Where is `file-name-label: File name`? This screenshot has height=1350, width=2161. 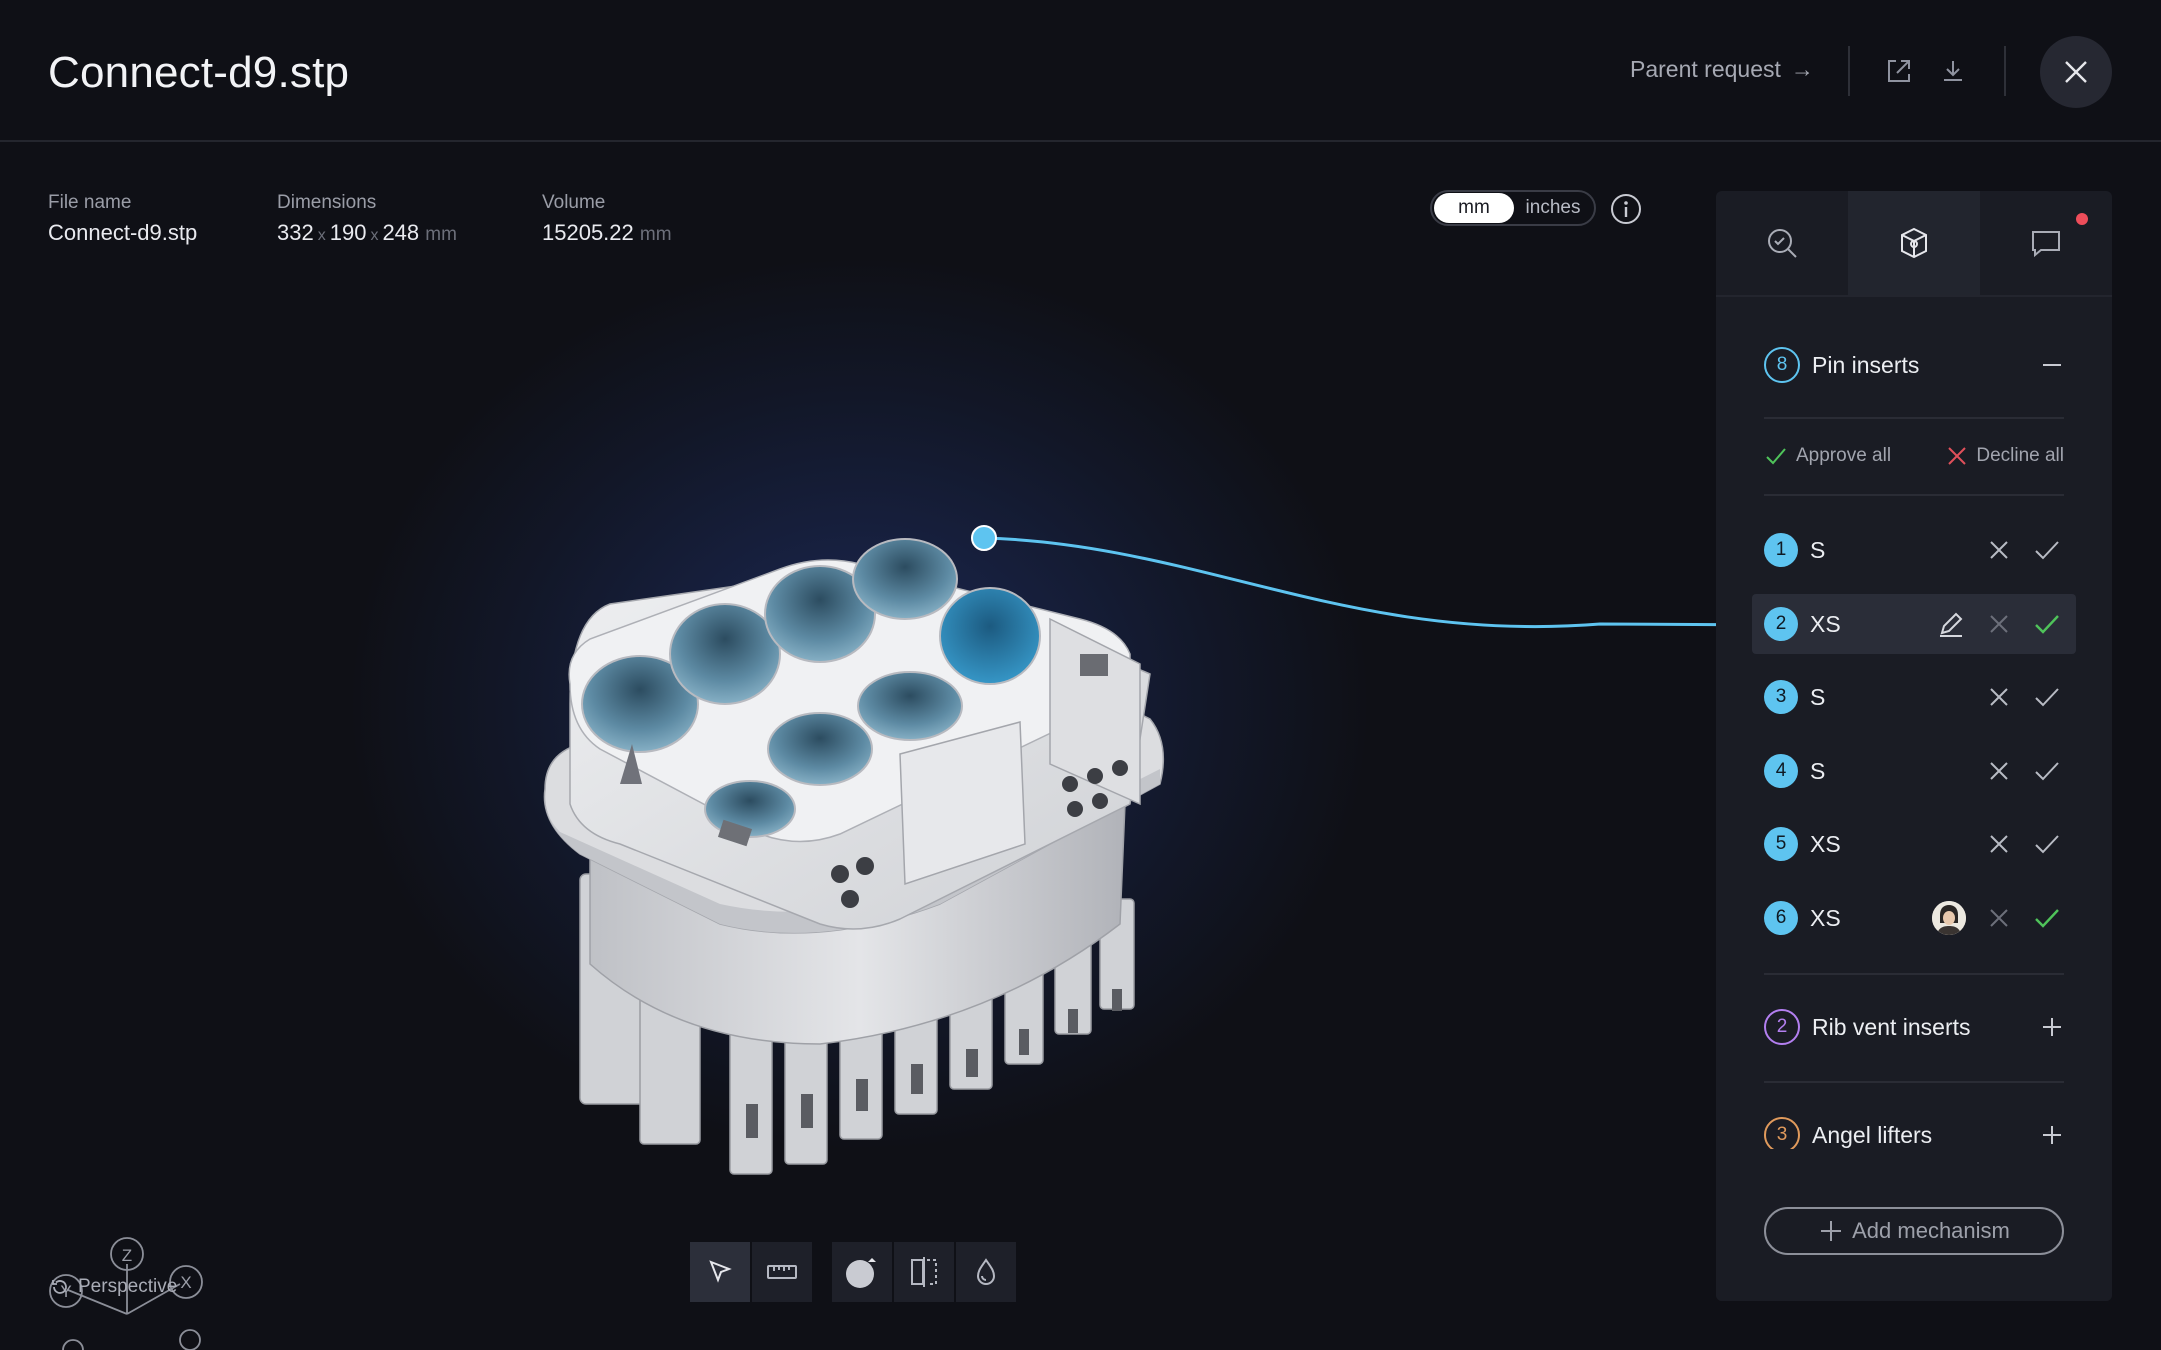
file-name-label: File name is located at coordinates (90, 202).